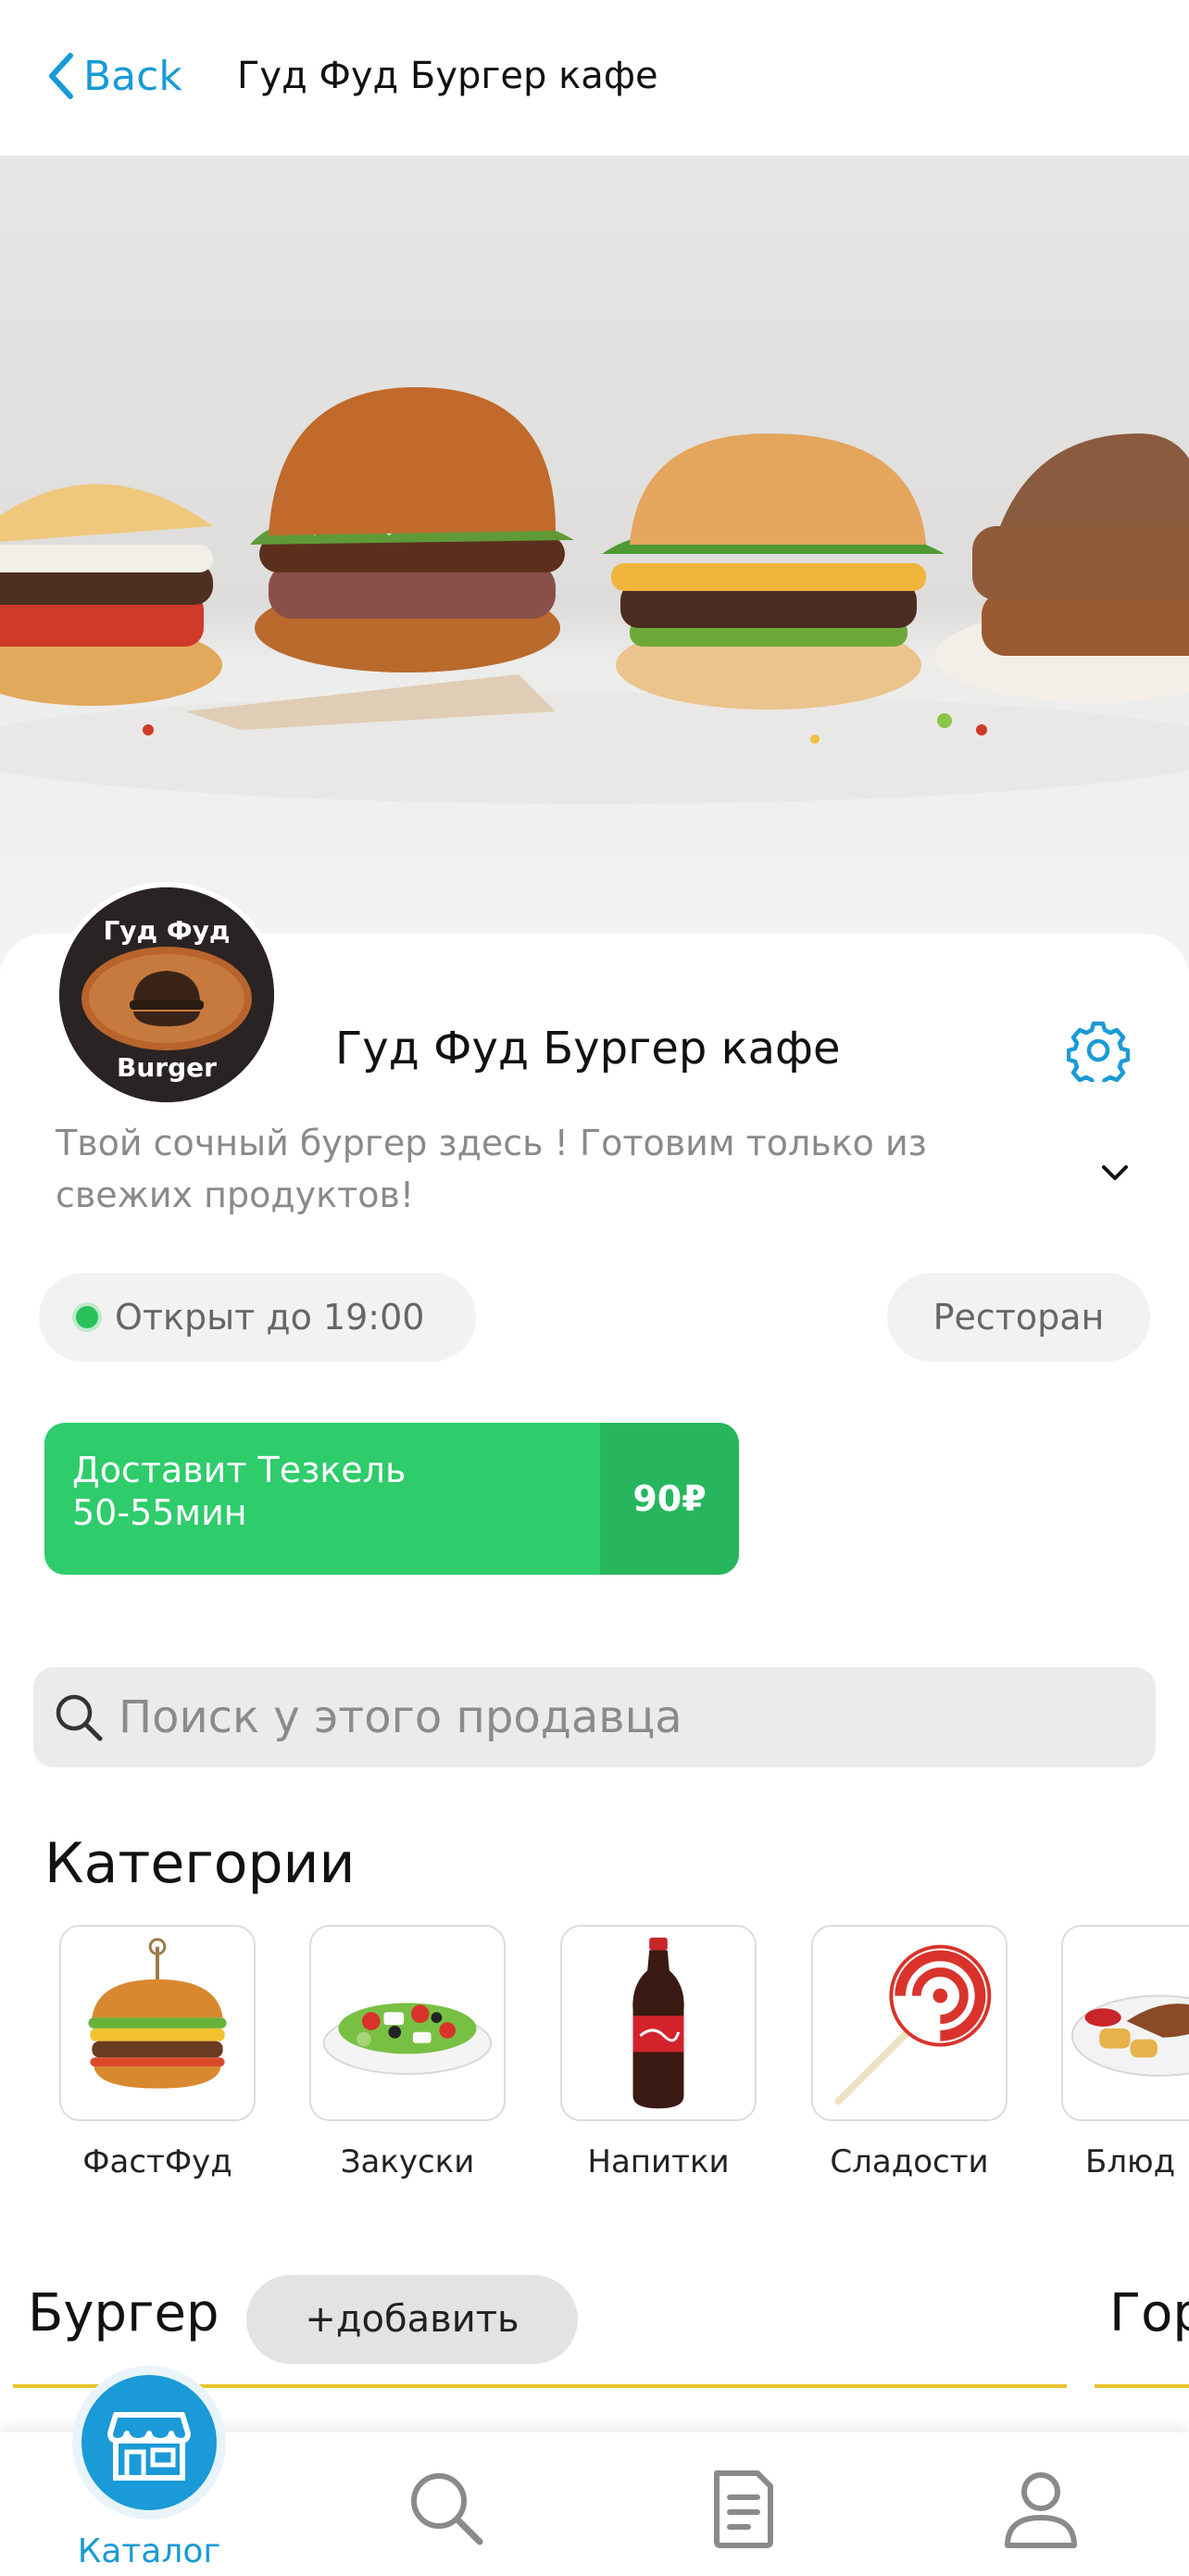 Image resolution: width=1189 pixels, height=2576 pixels. I want to click on shop-type-badge: Ресторан, so click(1018, 1317).